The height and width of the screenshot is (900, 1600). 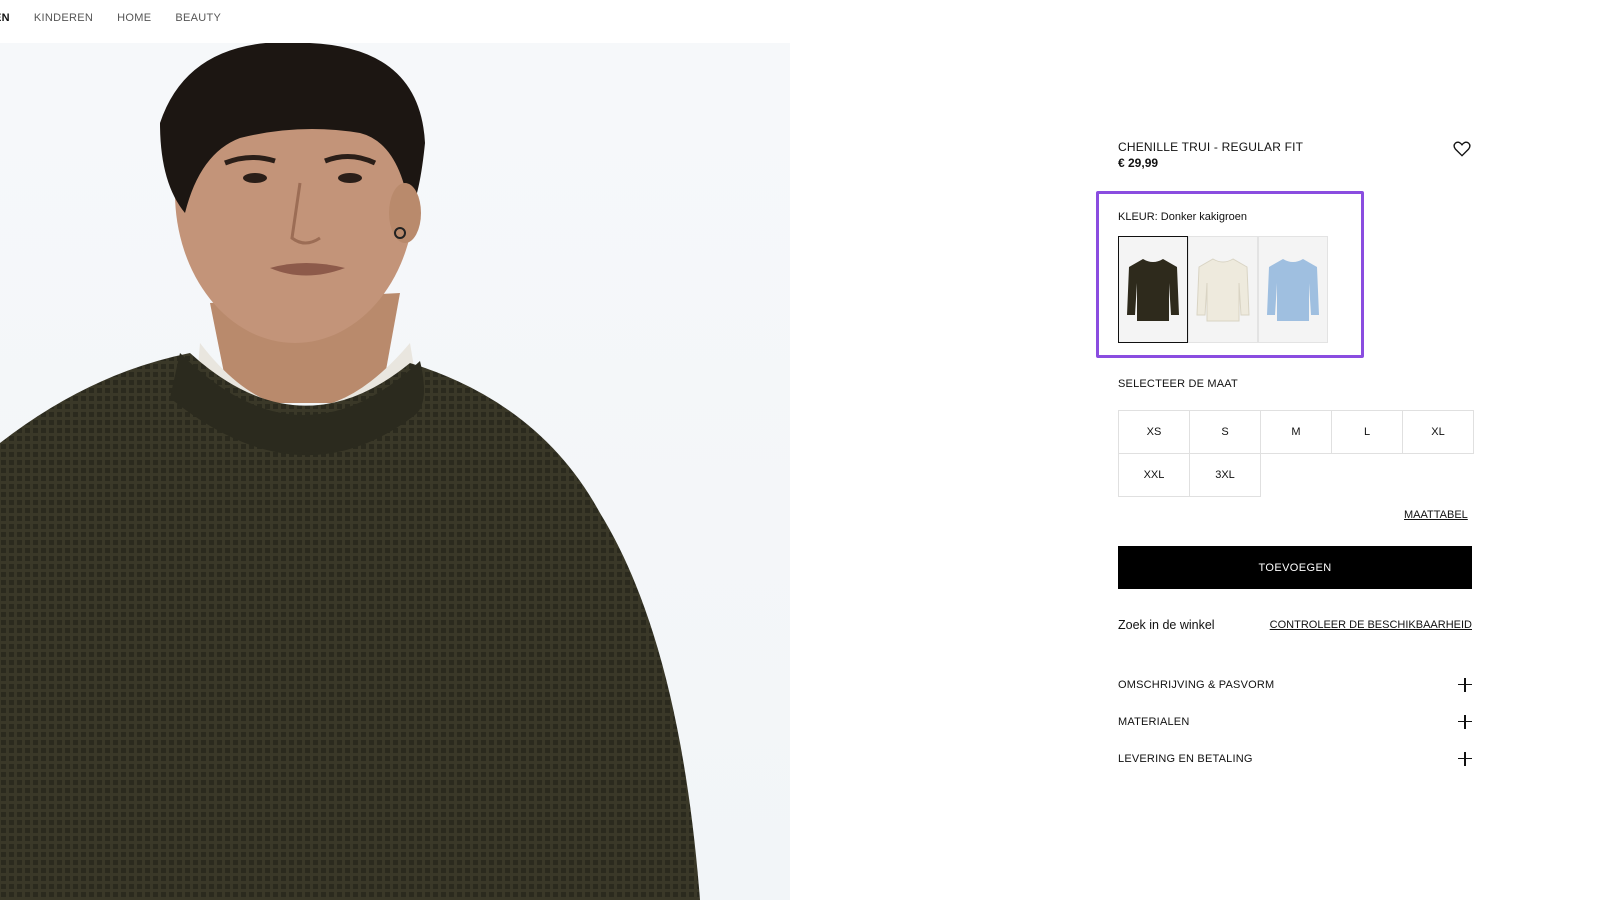 What do you see at coordinates (1295, 758) in the screenshot?
I see `accordion-delivery: LEVERING EN BETALING` at bounding box center [1295, 758].